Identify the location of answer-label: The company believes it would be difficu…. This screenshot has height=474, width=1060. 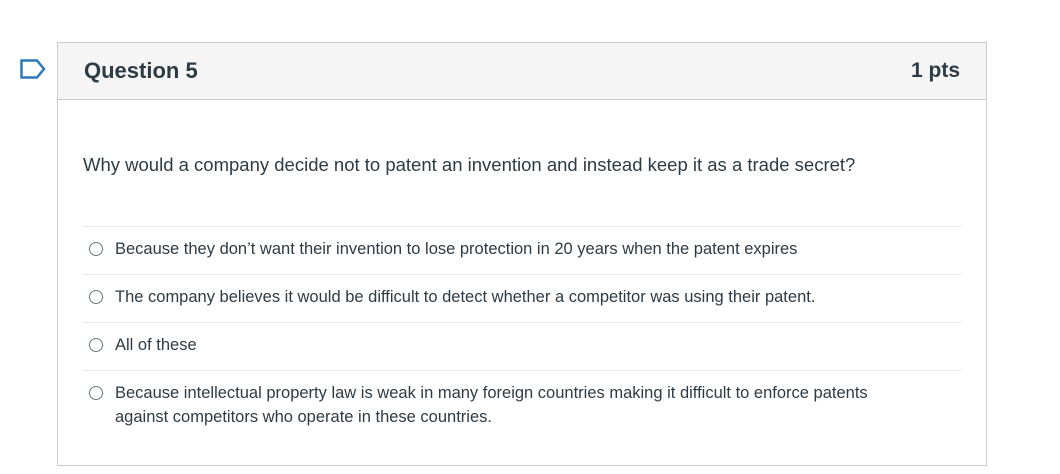
(465, 297).